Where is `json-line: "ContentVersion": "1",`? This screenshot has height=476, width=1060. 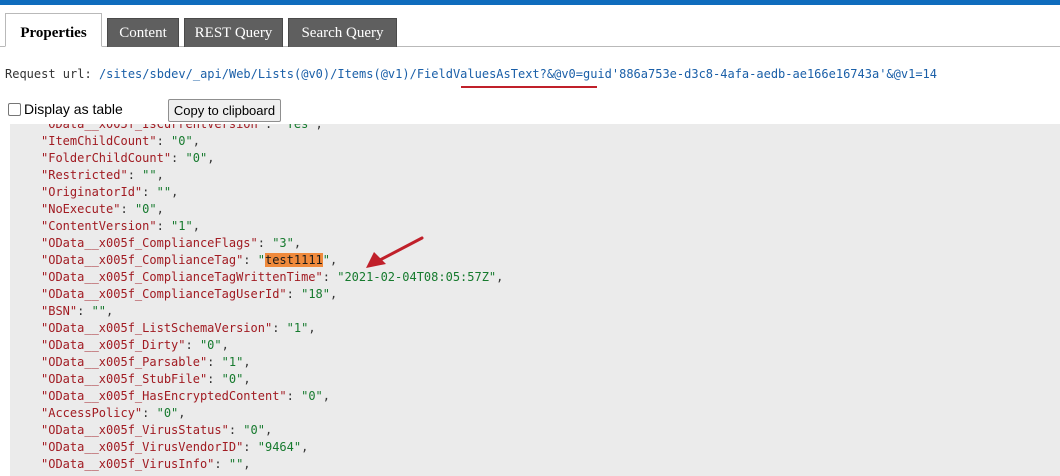 json-line: "ContentVersion": "1", is located at coordinates (120, 226).